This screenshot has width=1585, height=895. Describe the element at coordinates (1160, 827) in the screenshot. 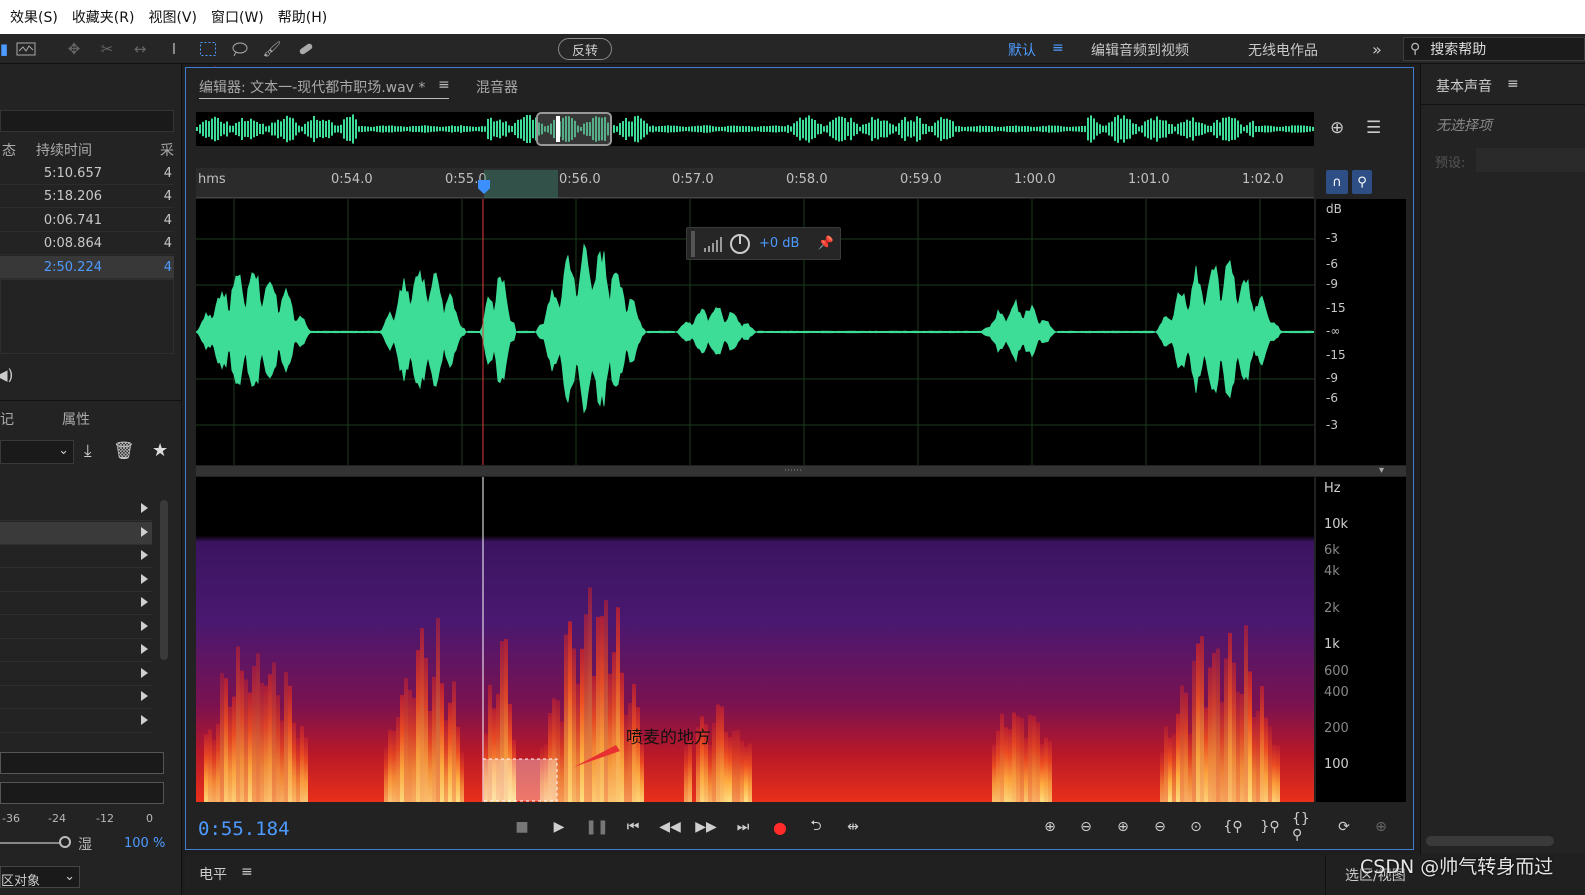

I see `zoom-out-time-icon: ⊖` at that location.